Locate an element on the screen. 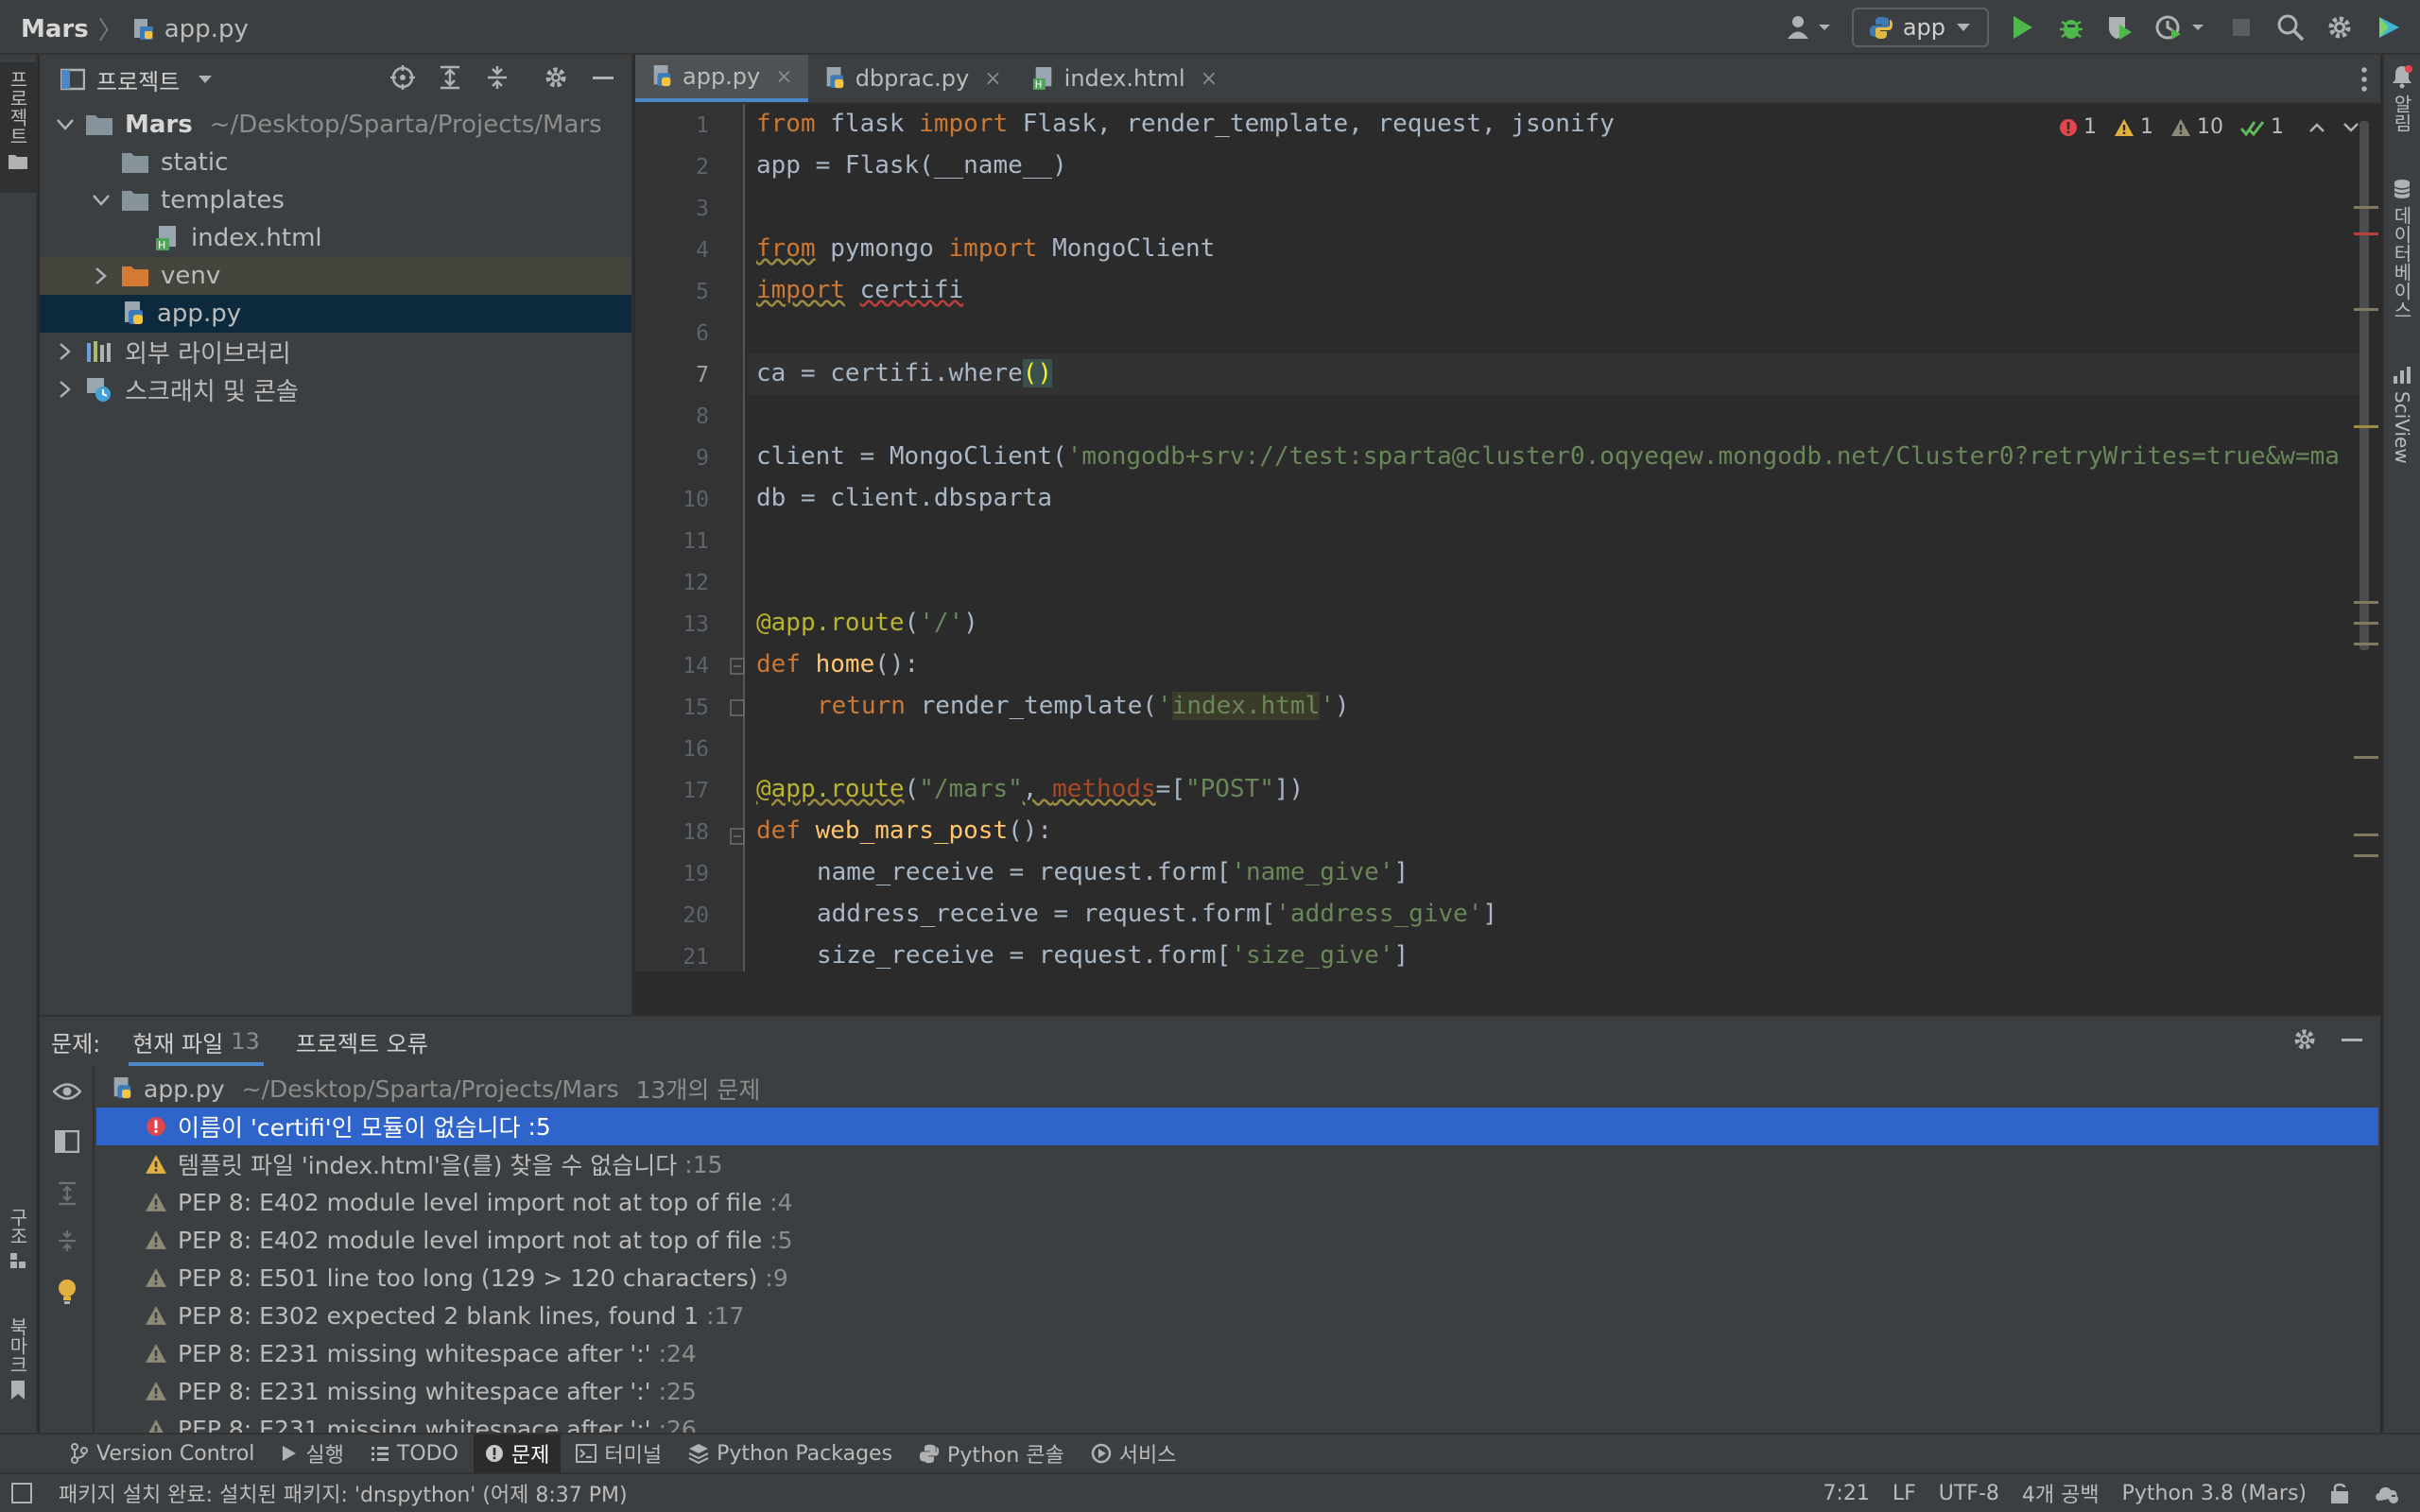 This screenshot has height=1512, width=2420. breadcrumb-project: Mars is located at coordinates (55, 29).